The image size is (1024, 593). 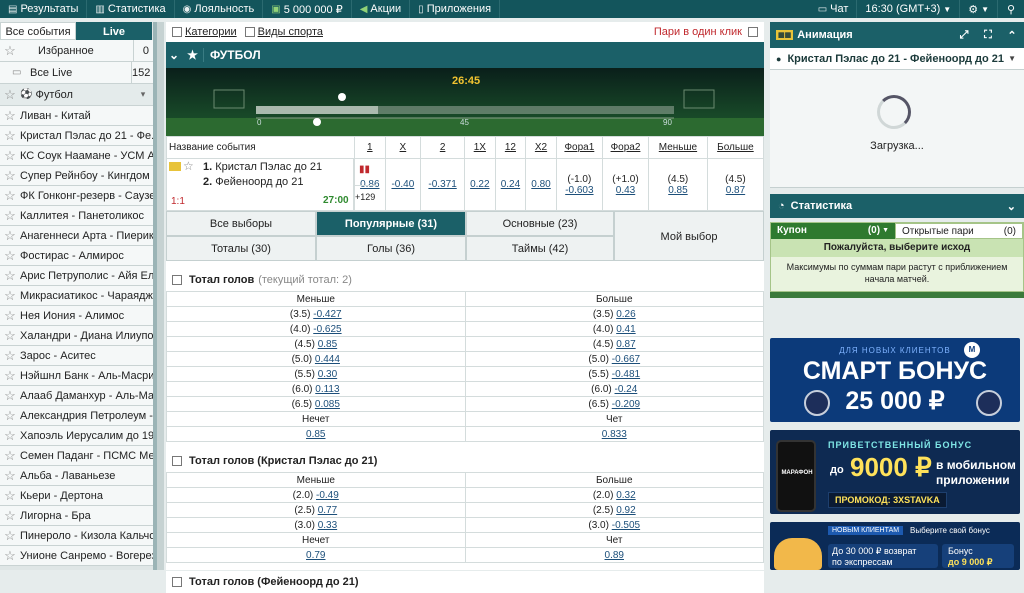 What do you see at coordinates (964, 35) in the screenshot?
I see `expand-icon: ⤢` at bounding box center [964, 35].